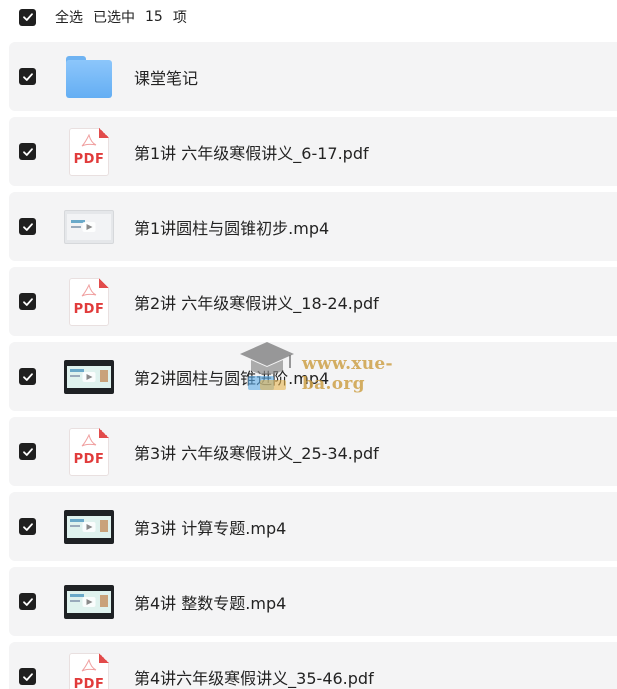 This screenshot has width=617, height=689. Describe the element at coordinates (254, 678) in the screenshot. I see `file-name: 第4讲六年级寒假讲义_35-46.pdf` at that location.